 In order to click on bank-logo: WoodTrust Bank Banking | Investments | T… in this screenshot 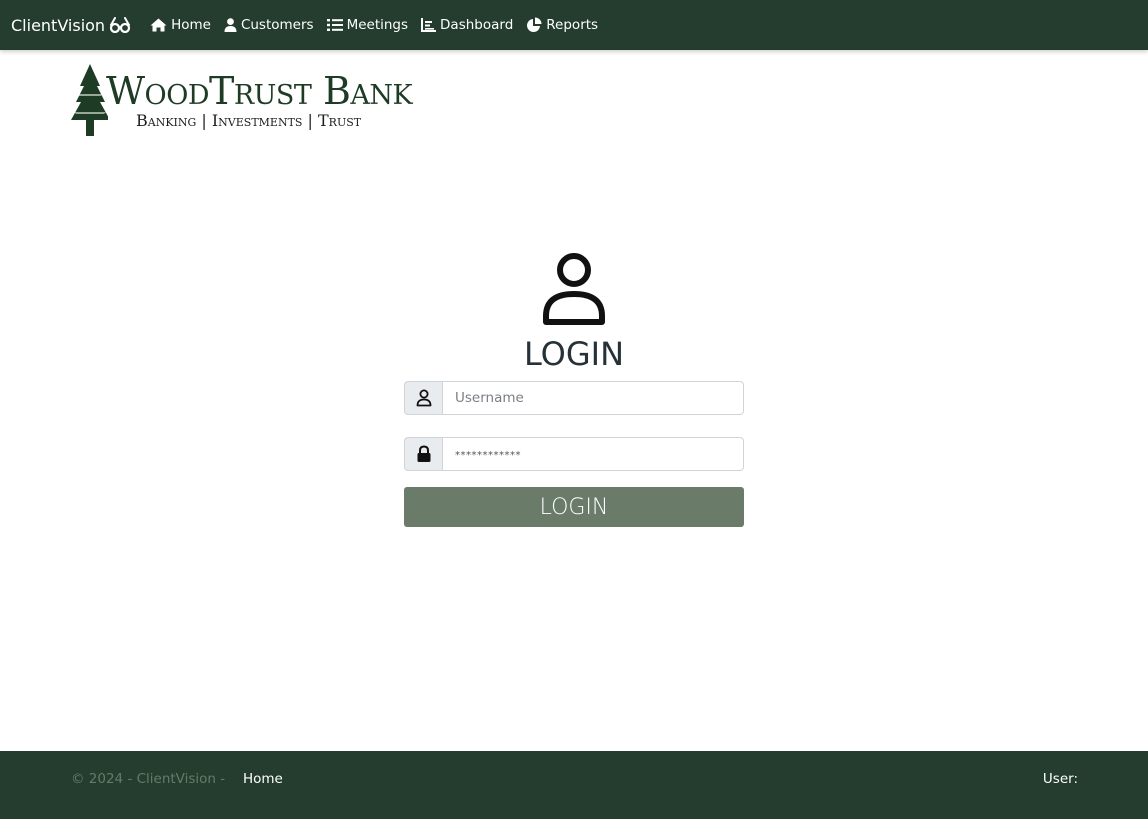, I will do `click(253, 102)`.